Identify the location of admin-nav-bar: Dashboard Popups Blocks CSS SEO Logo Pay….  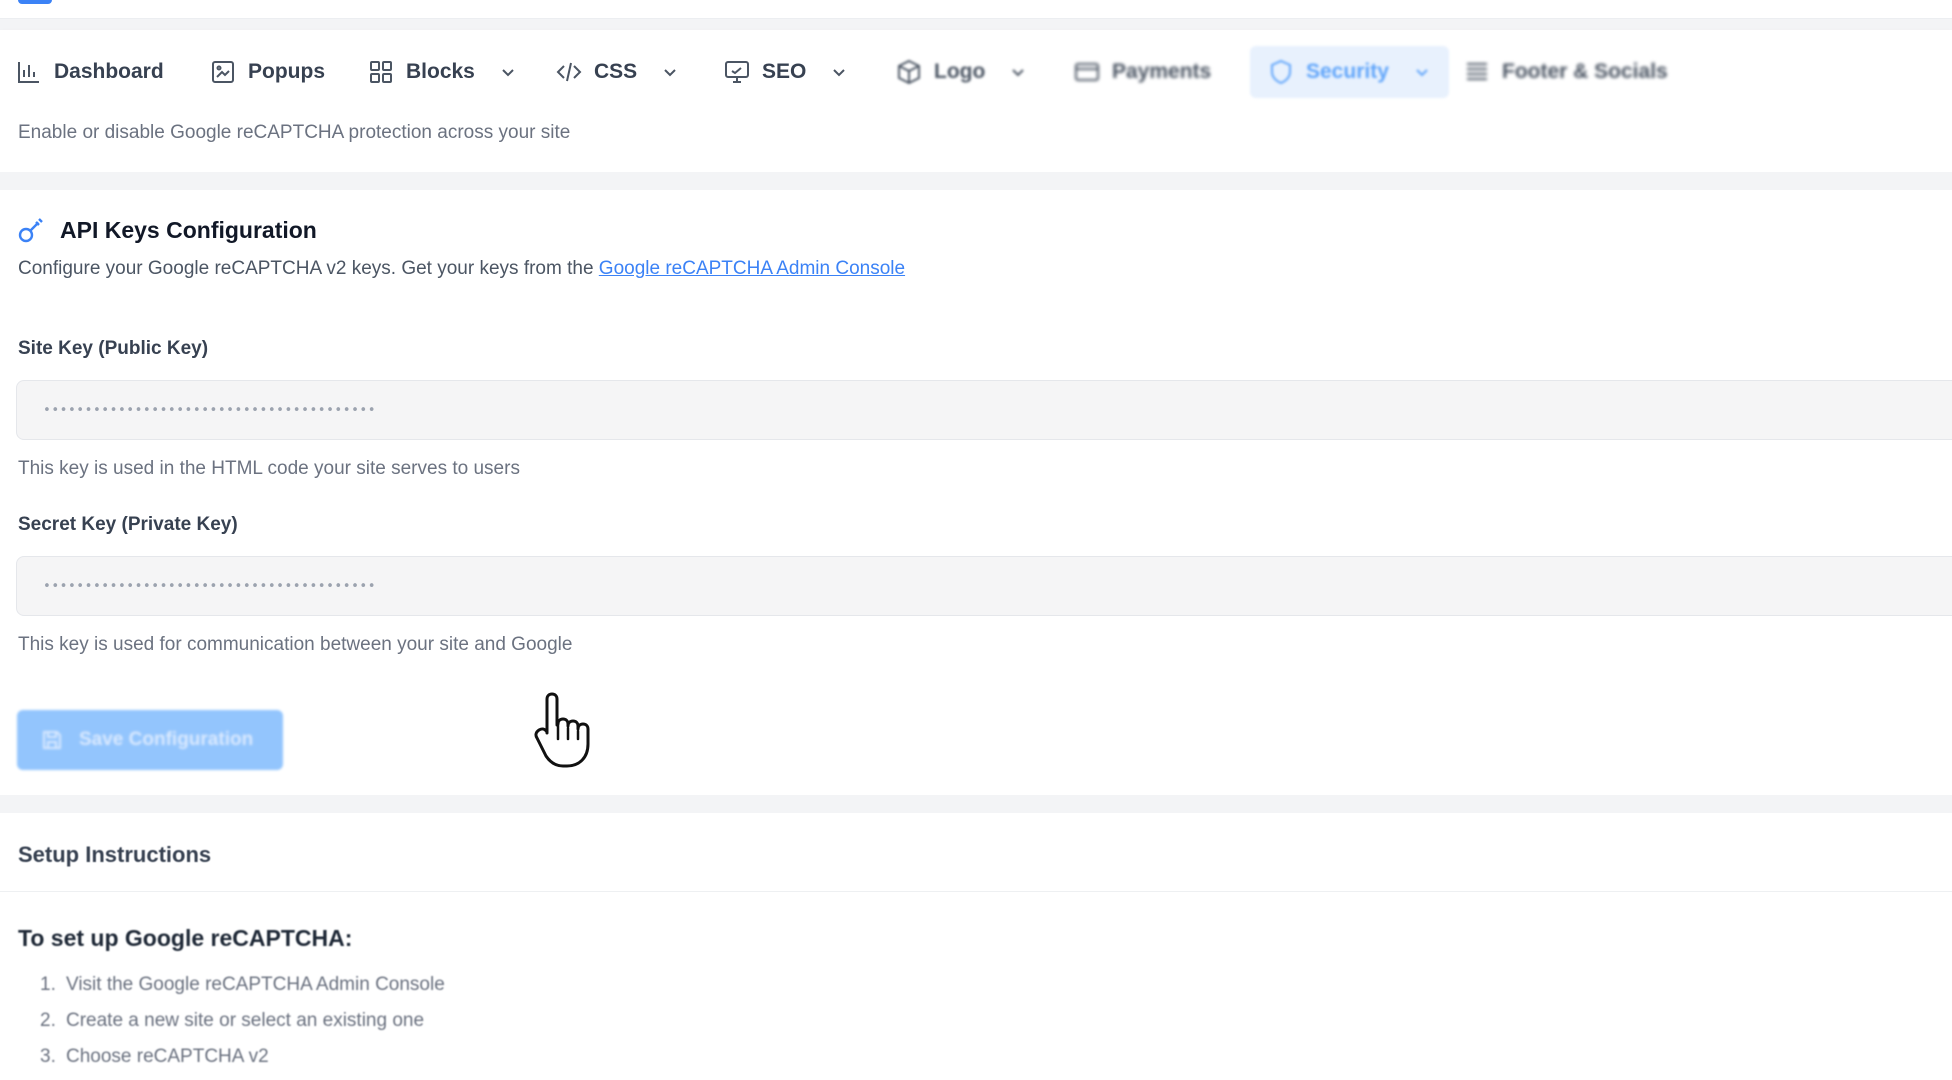
(976, 73).